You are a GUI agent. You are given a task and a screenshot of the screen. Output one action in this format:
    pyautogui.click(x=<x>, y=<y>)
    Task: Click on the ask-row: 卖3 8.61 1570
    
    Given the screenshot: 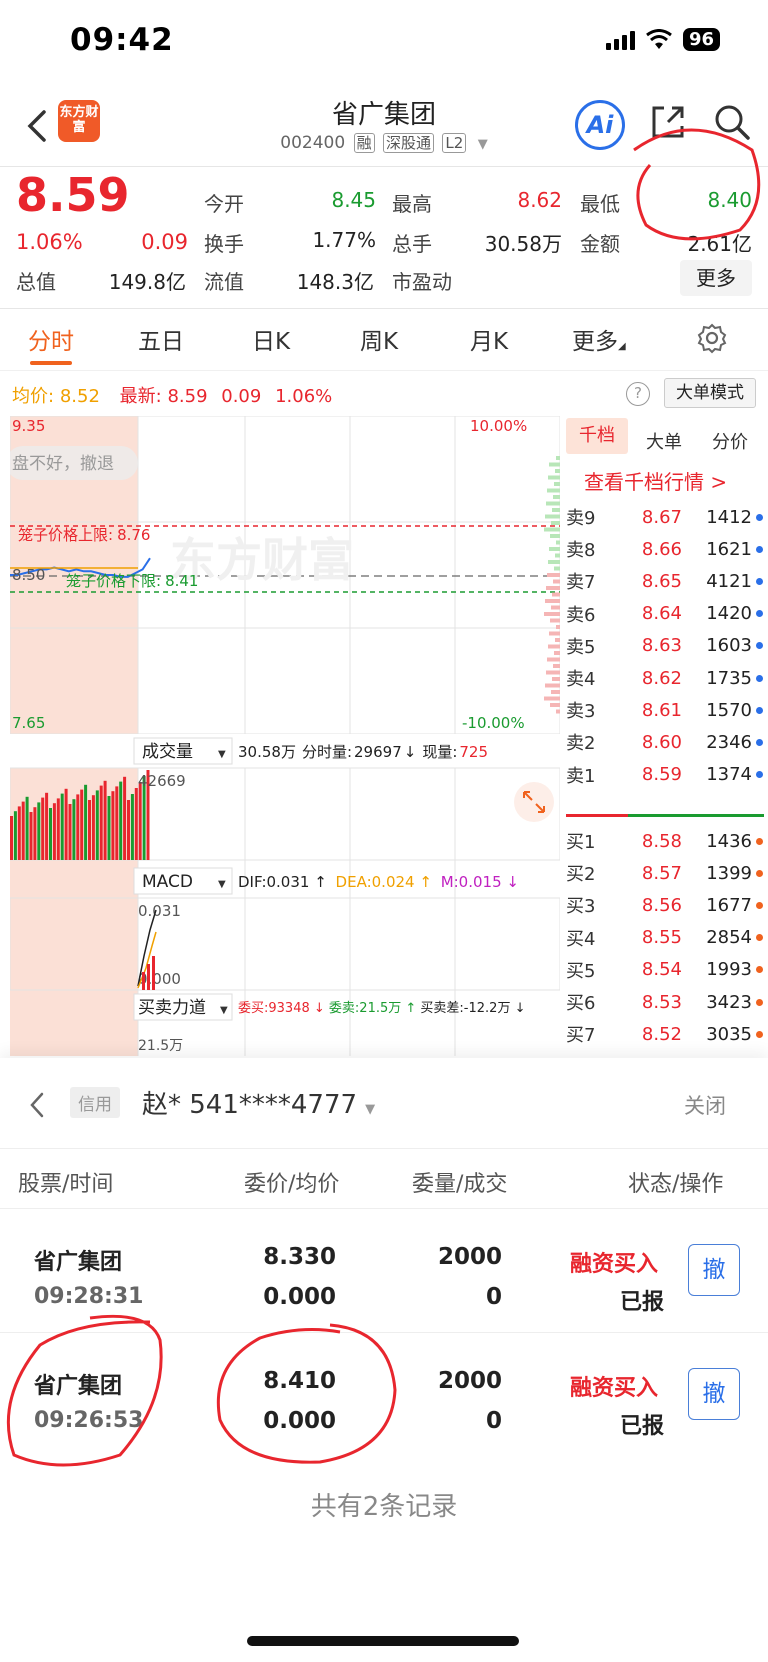 What is the action you would take?
    pyautogui.click(x=665, y=710)
    